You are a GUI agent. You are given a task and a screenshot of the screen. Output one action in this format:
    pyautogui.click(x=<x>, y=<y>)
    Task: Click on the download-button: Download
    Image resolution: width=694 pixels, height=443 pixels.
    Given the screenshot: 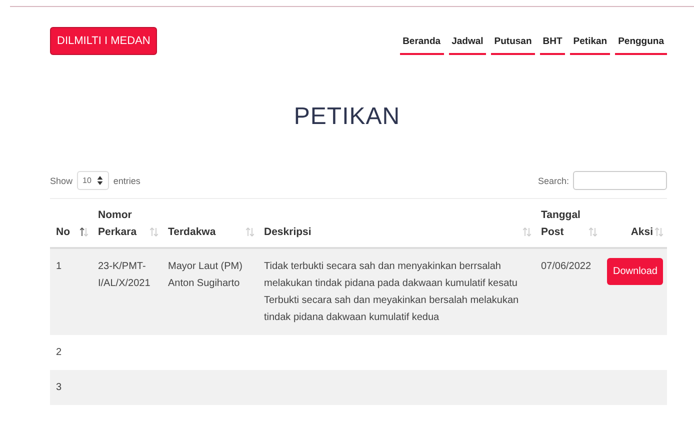 What is the action you would take?
    pyautogui.click(x=635, y=271)
    